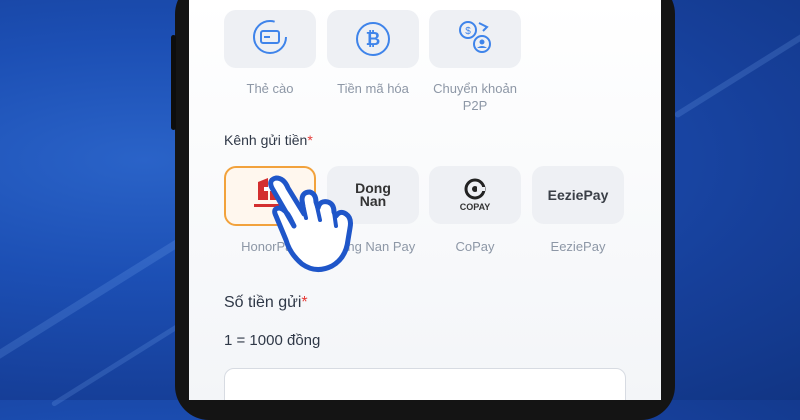 This screenshot has width=800, height=420. I want to click on method-label: Chuyển khoản P2P, so click(475, 97).